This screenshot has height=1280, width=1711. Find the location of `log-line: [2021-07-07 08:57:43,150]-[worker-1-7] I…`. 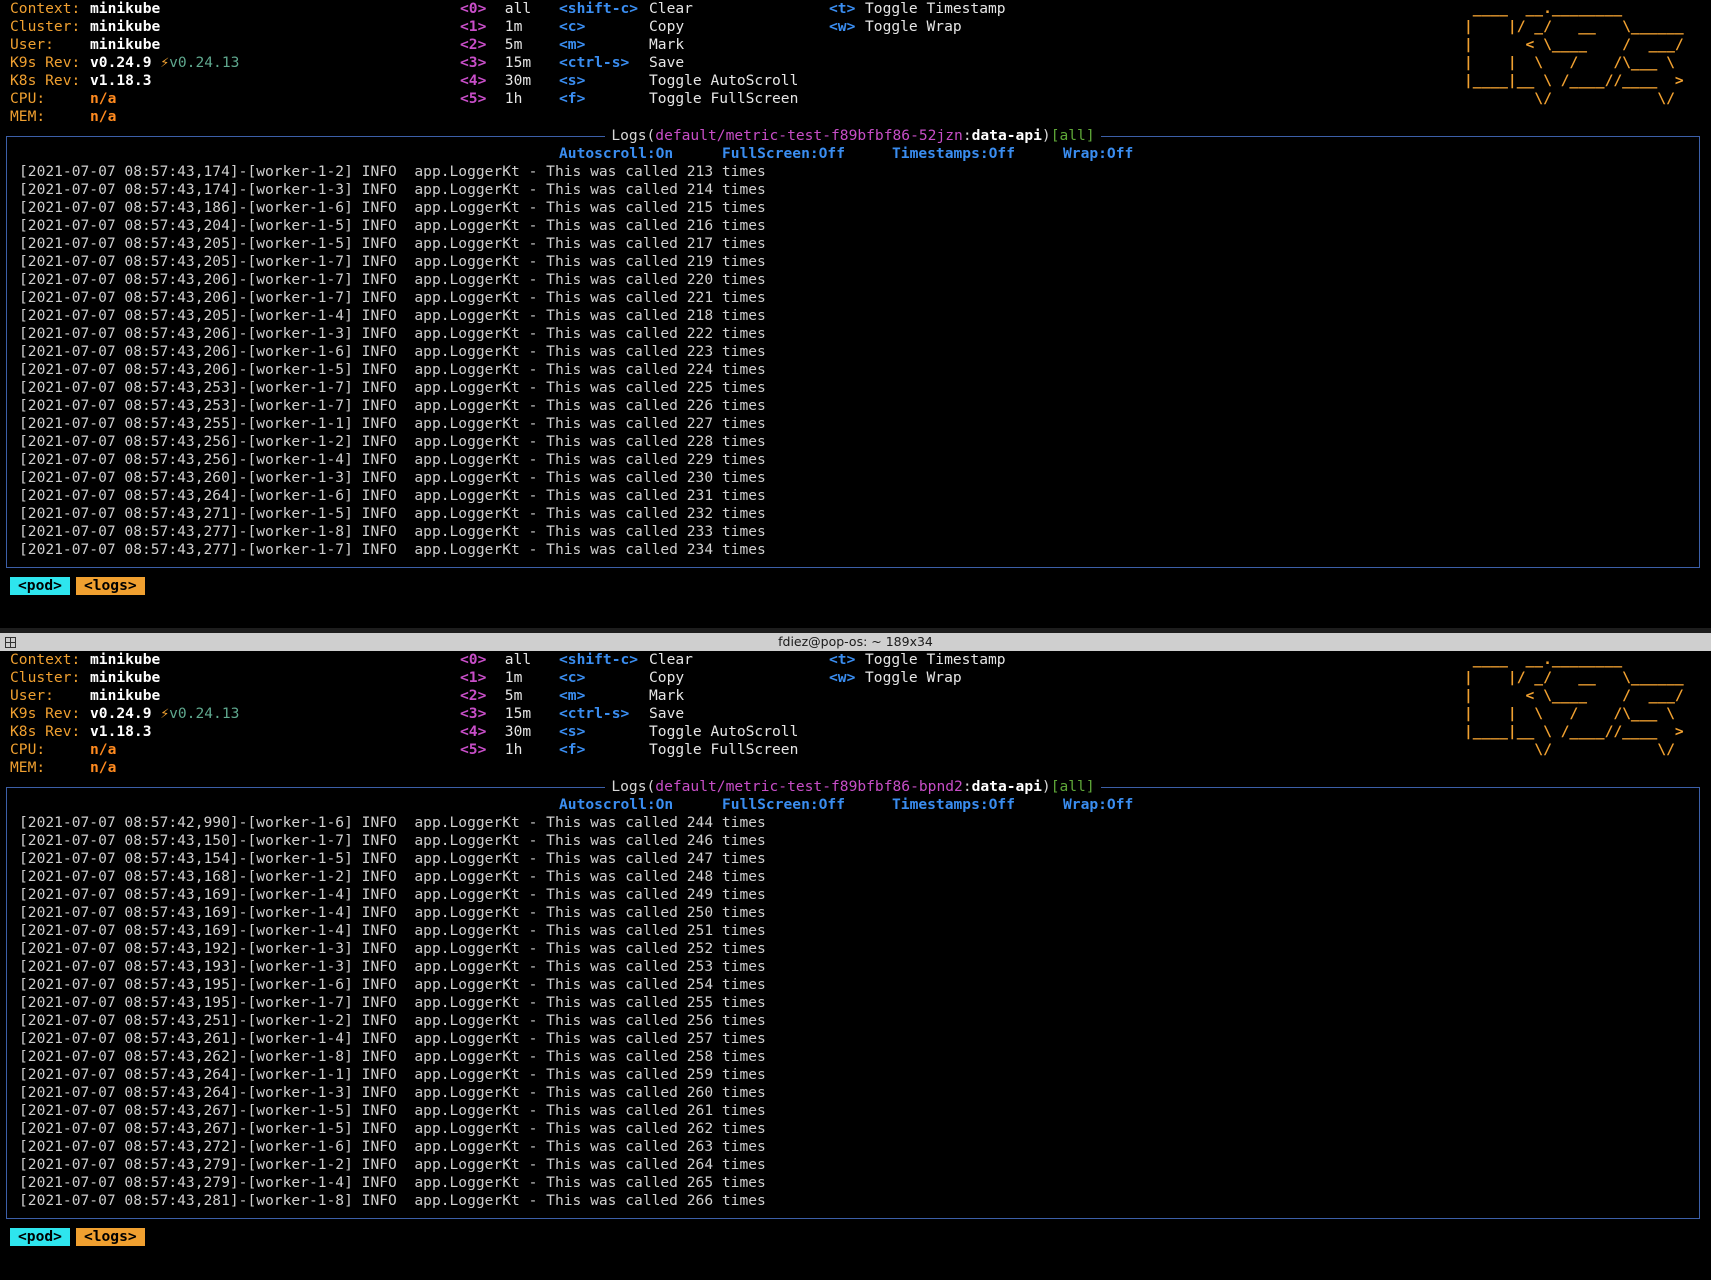

log-line: [2021-07-07 08:57:43,150]-[worker-1-7] I… is located at coordinates (392, 840).